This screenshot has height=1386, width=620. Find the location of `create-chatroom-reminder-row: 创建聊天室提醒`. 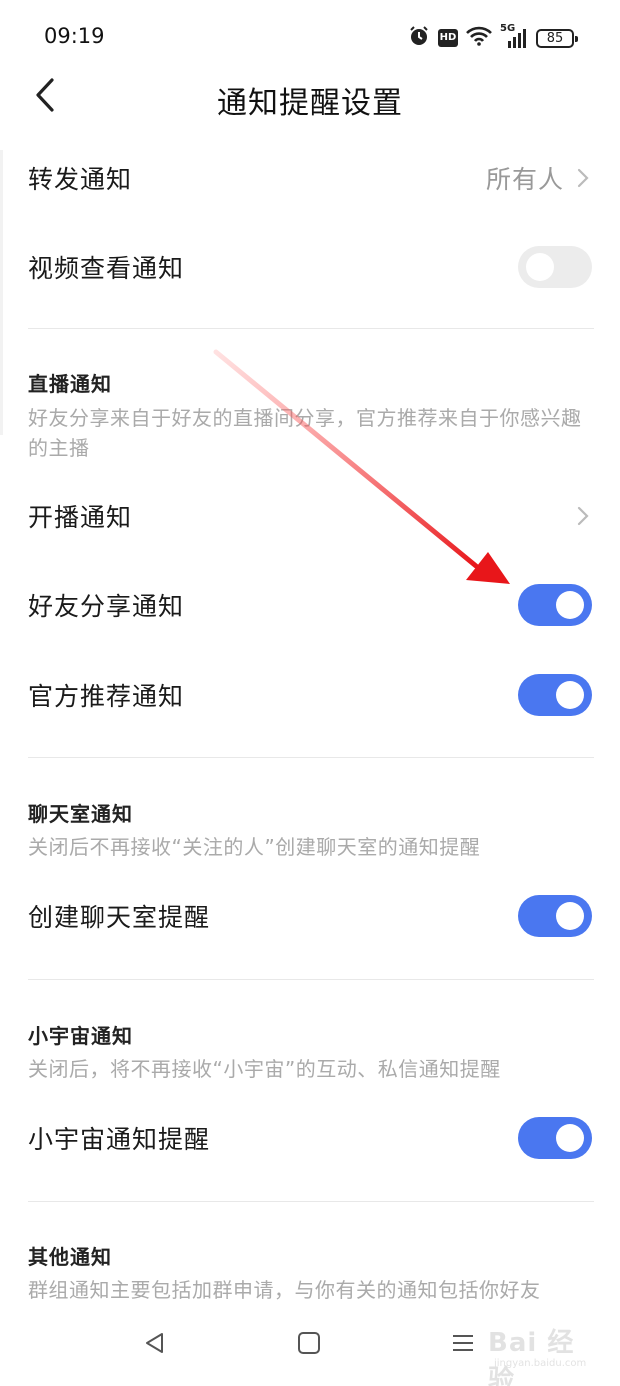

create-chatroom-reminder-row: 创建聊天室提醒 is located at coordinates (310, 916).